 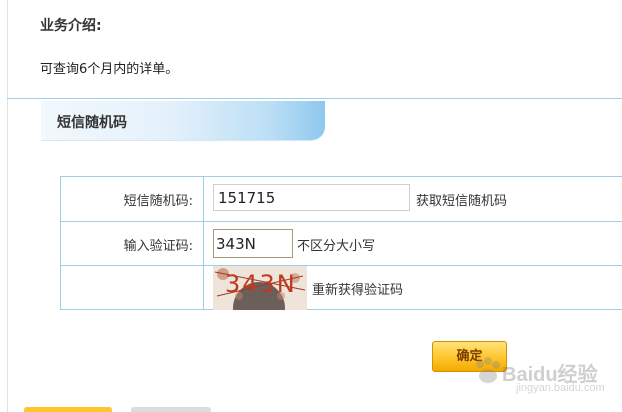 What do you see at coordinates (546, 376) in the screenshot?
I see `baidu-watermark: Baidu经验 jingyan.baidu.com` at bounding box center [546, 376].